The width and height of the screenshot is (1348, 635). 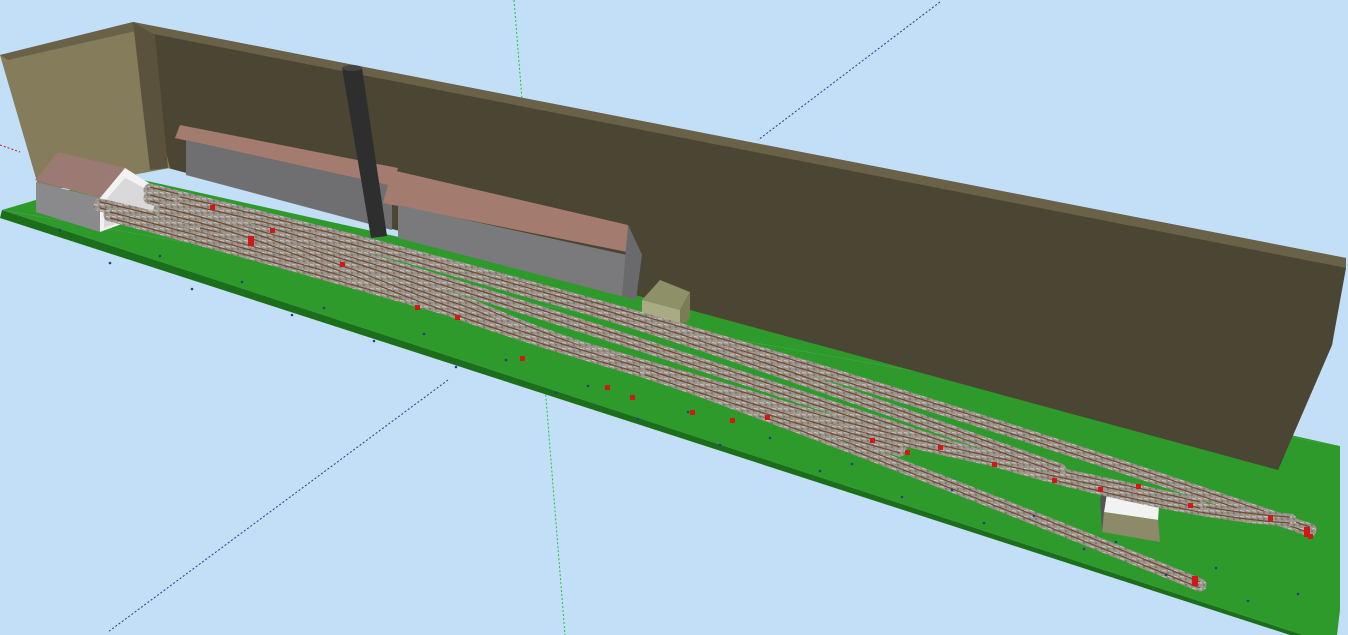 I want to click on chimney-top, so click(x=352, y=68).